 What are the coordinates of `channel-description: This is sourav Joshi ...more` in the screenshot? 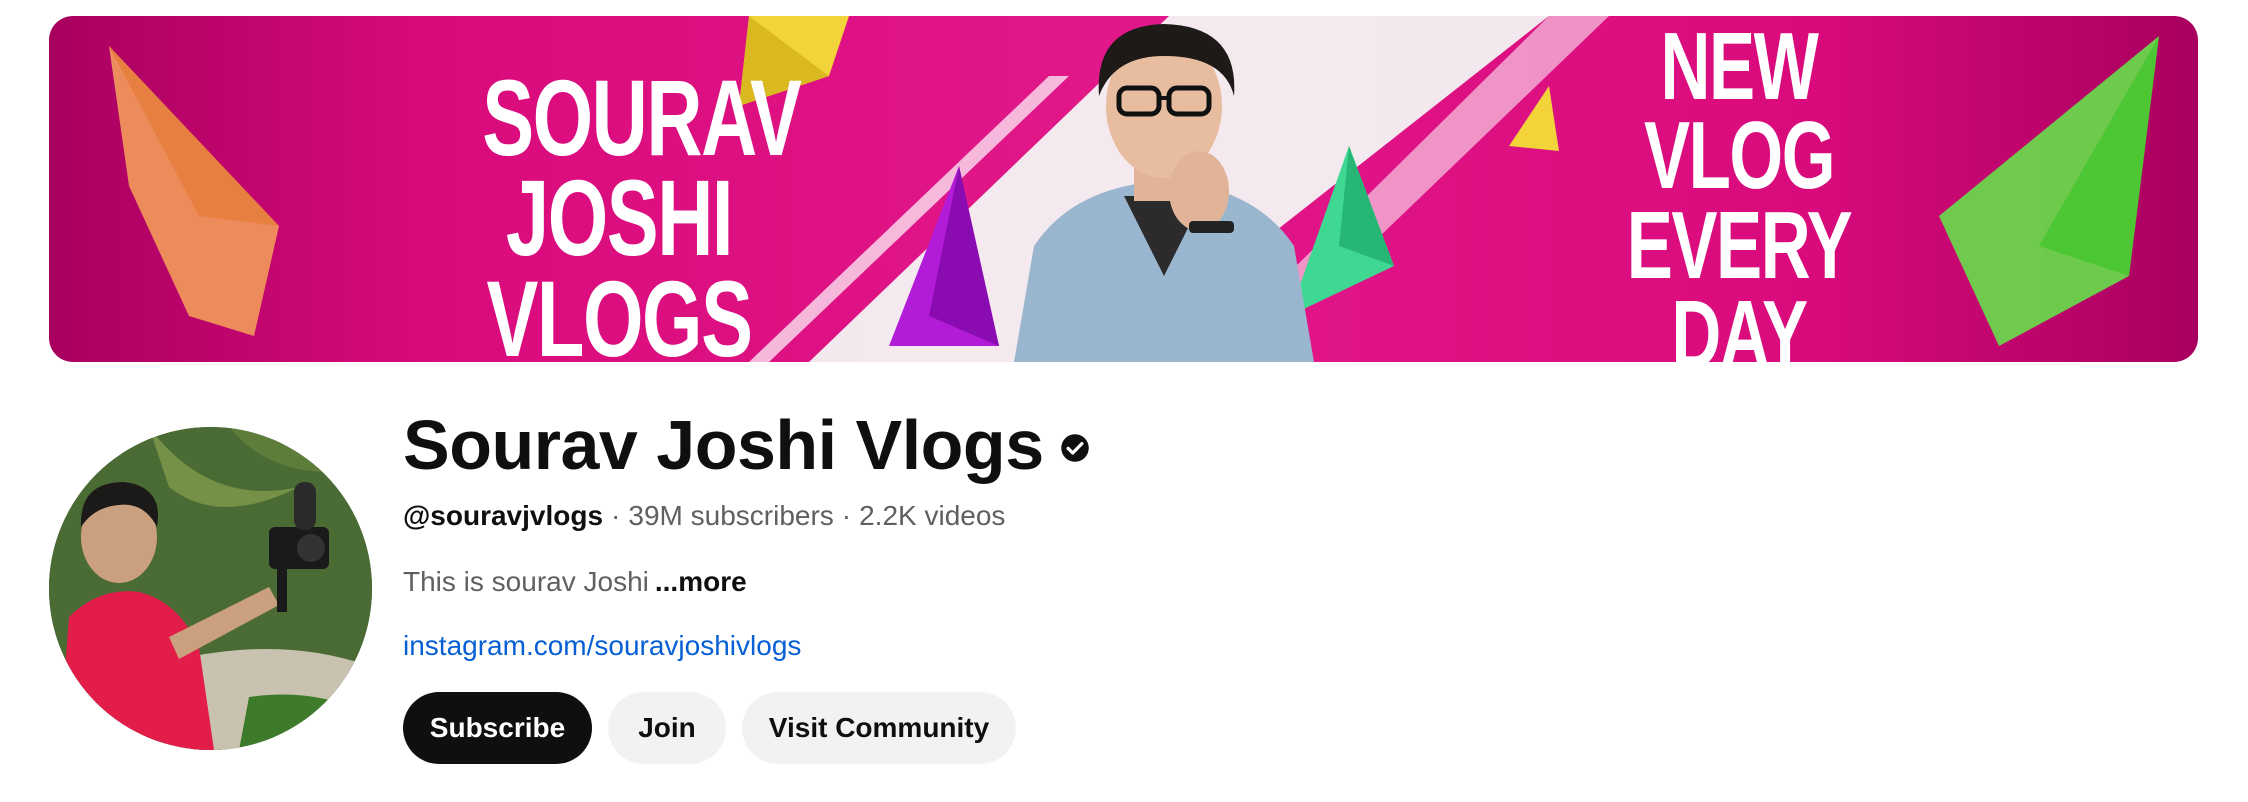 It's located at (575, 582).